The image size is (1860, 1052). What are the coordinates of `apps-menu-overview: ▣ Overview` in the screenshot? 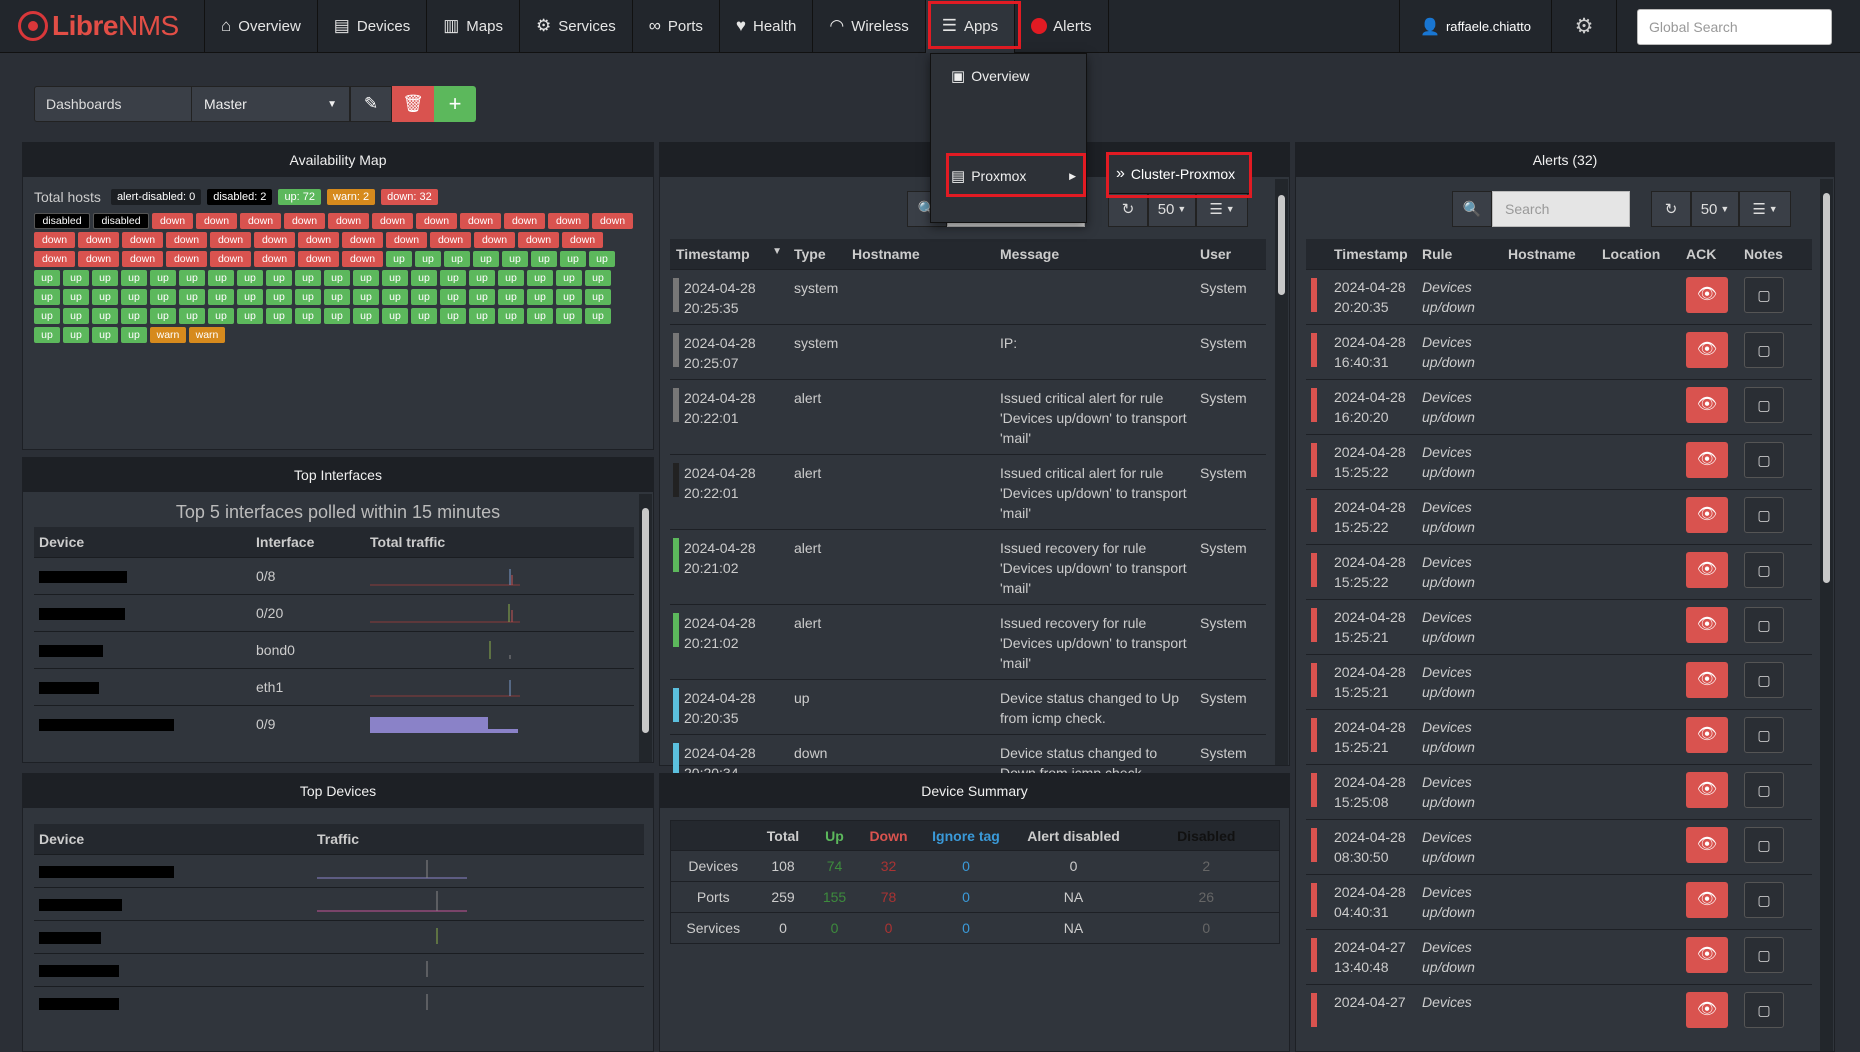 It's located at (1008, 76).